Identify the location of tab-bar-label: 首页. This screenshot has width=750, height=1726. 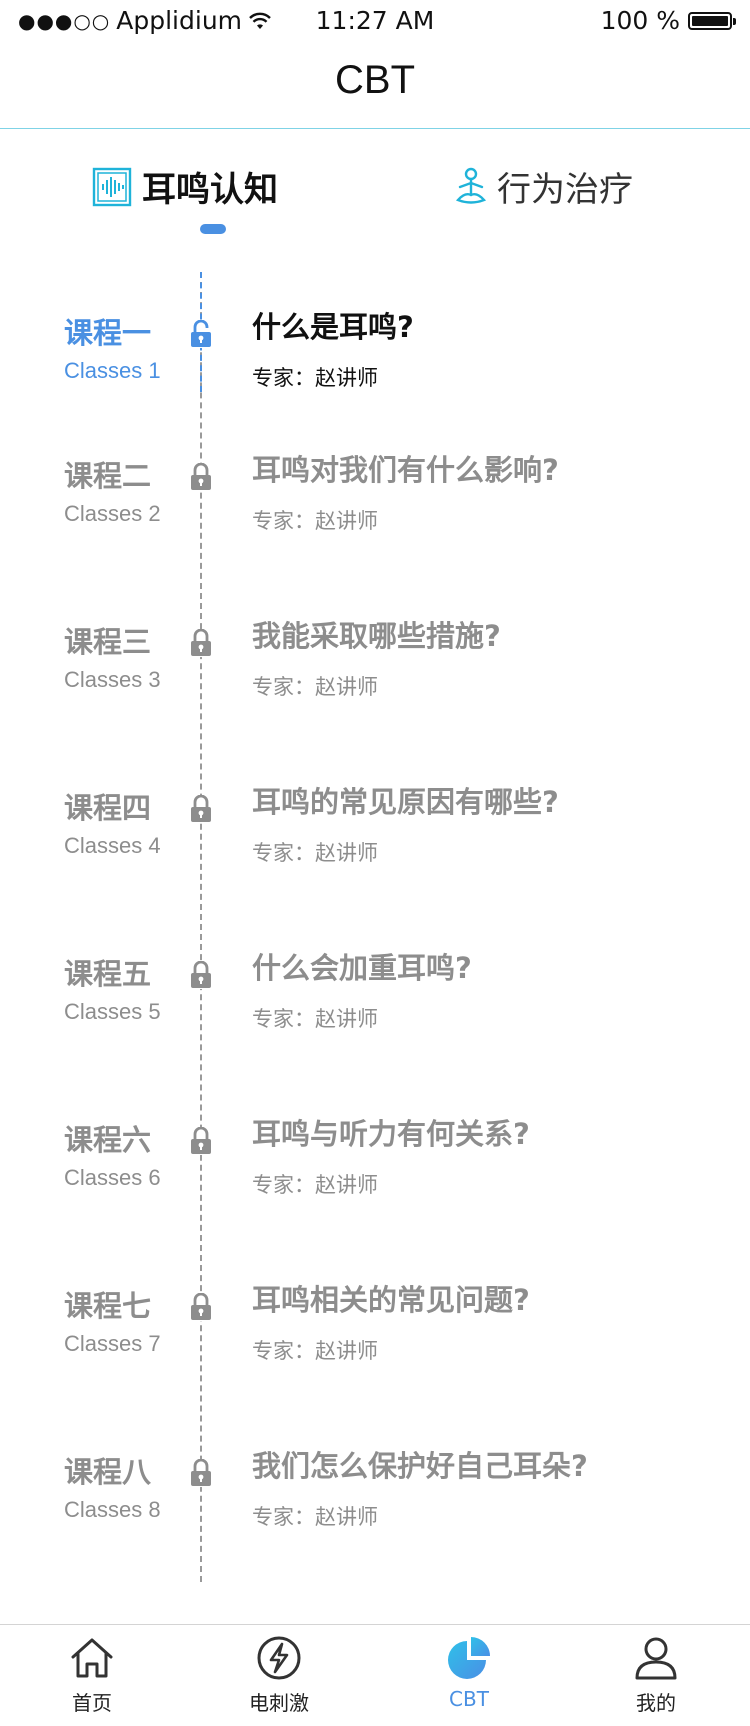
(92, 1703).